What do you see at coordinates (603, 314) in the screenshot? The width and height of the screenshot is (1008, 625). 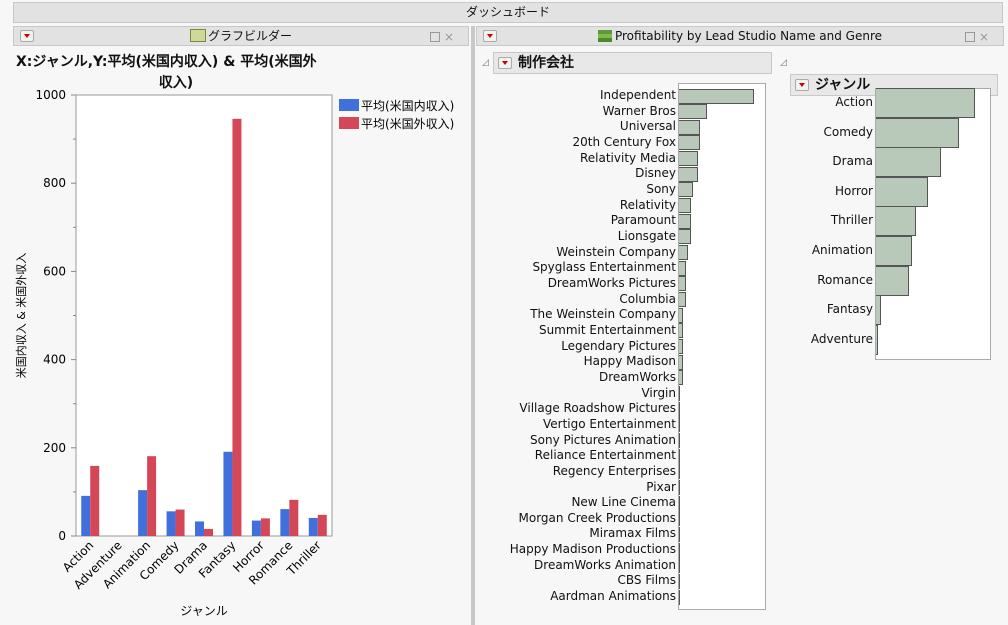 I see `category-label: The Weinstein Company` at bounding box center [603, 314].